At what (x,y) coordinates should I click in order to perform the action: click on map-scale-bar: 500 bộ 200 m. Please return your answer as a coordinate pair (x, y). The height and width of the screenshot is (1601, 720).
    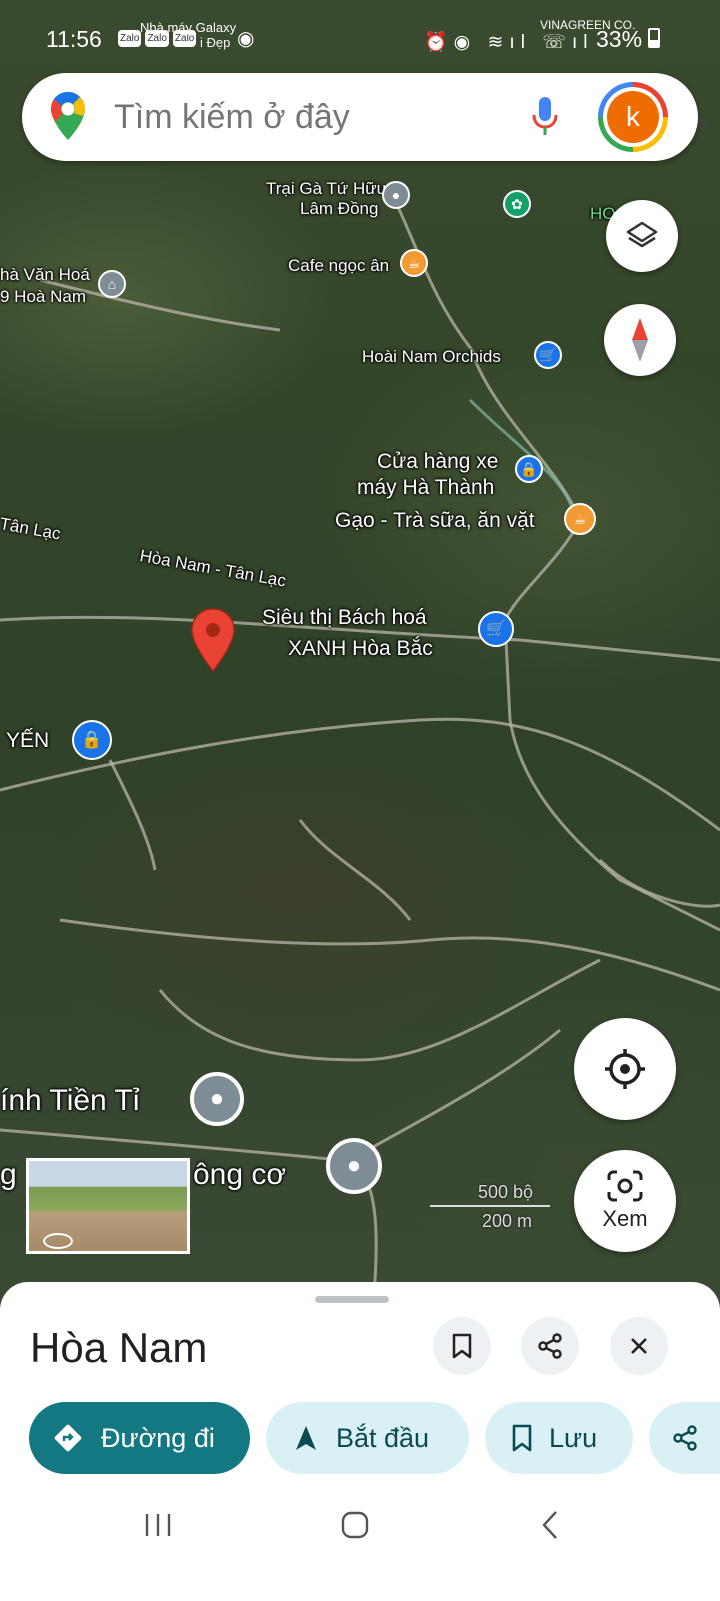
    Looking at the image, I should click on (490, 1207).